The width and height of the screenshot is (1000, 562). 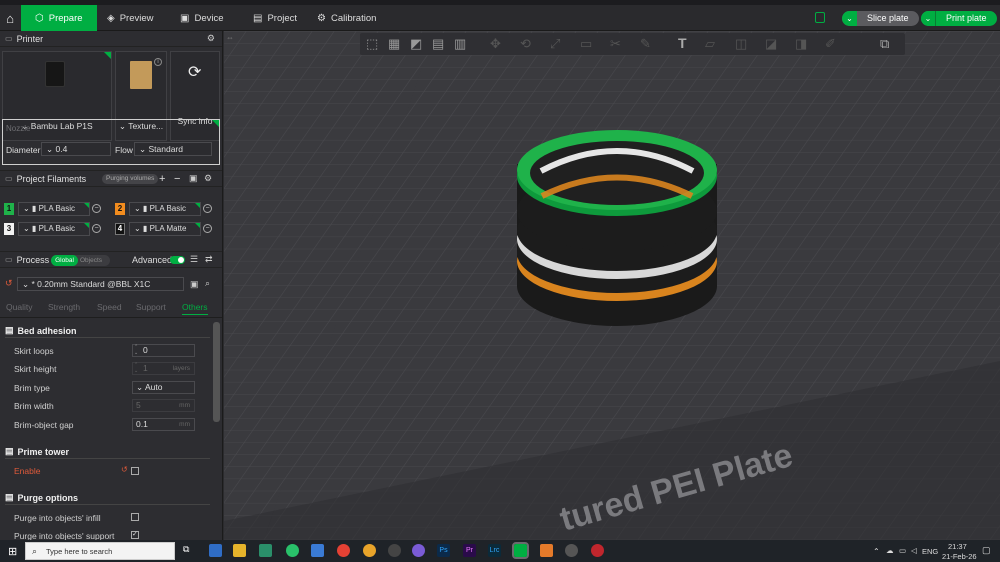 I want to click on chevron-up-icon: ⌃, so click(x=876, y=551).